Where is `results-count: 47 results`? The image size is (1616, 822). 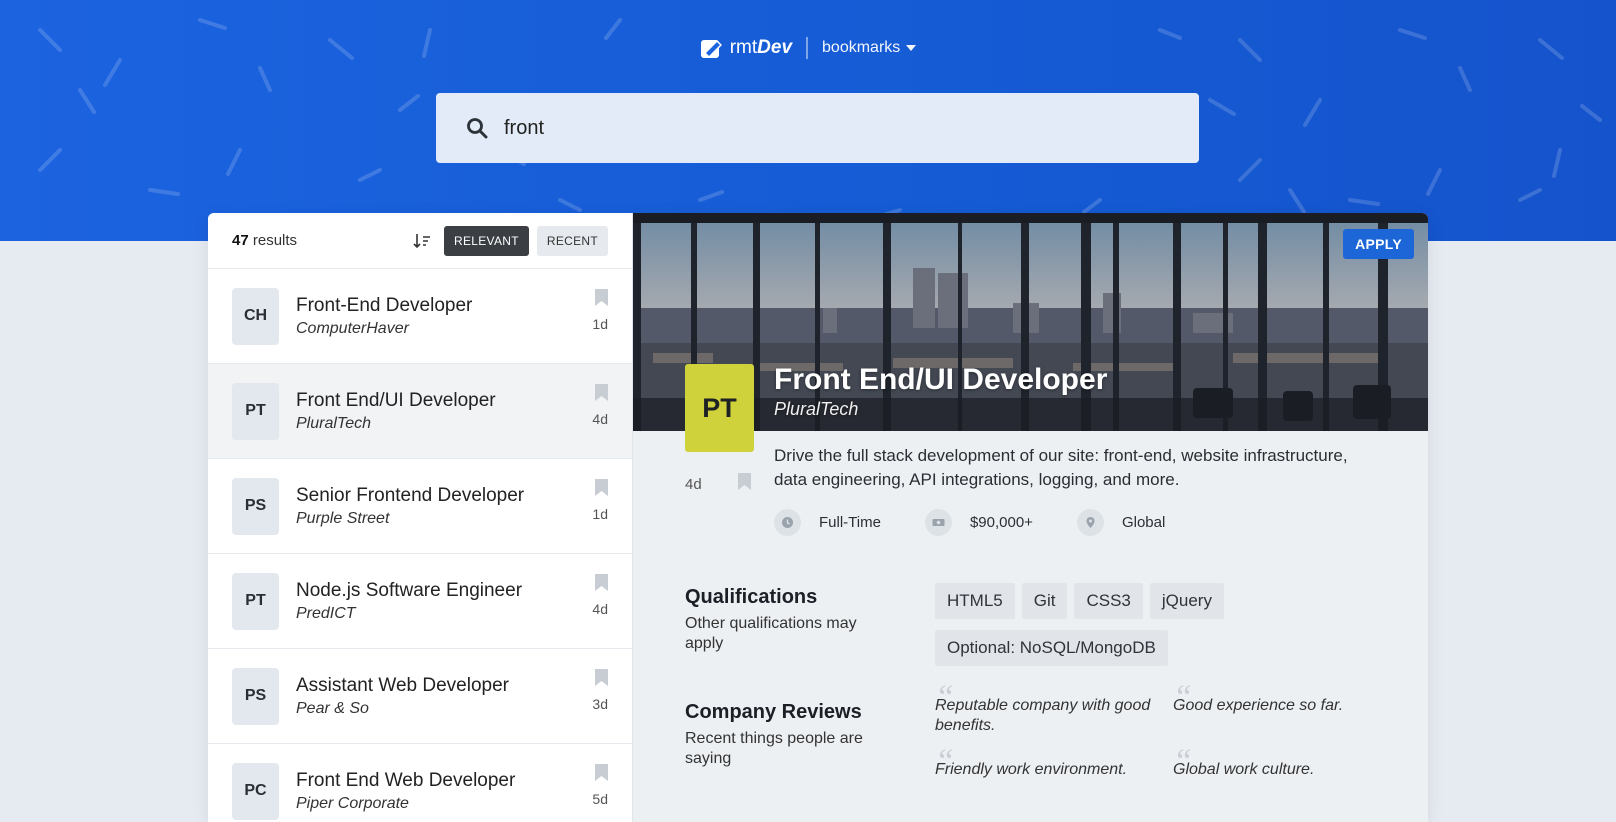 results-count: 47 results is located at coordinates (264, 240).